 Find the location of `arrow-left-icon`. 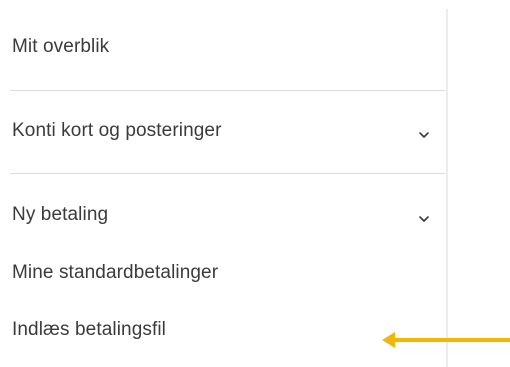

arrow-left-icon is located at coordinates (446, 340).